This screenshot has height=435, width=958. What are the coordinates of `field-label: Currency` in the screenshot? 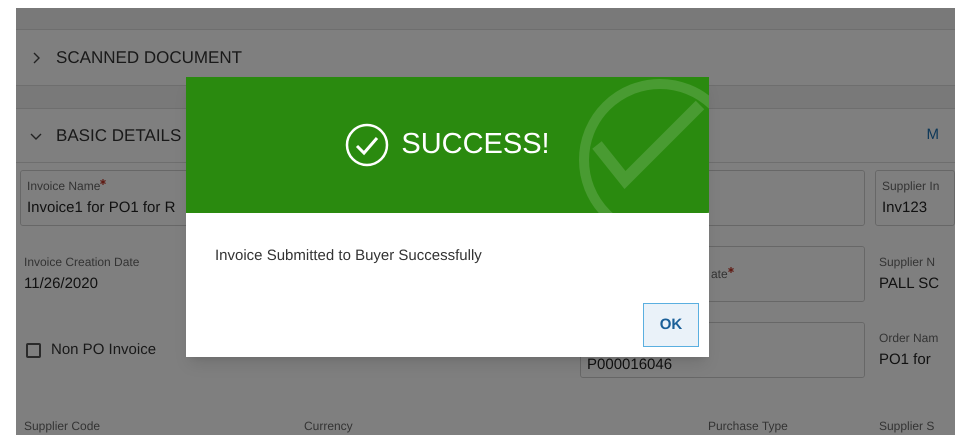 It's located at (328, 426).